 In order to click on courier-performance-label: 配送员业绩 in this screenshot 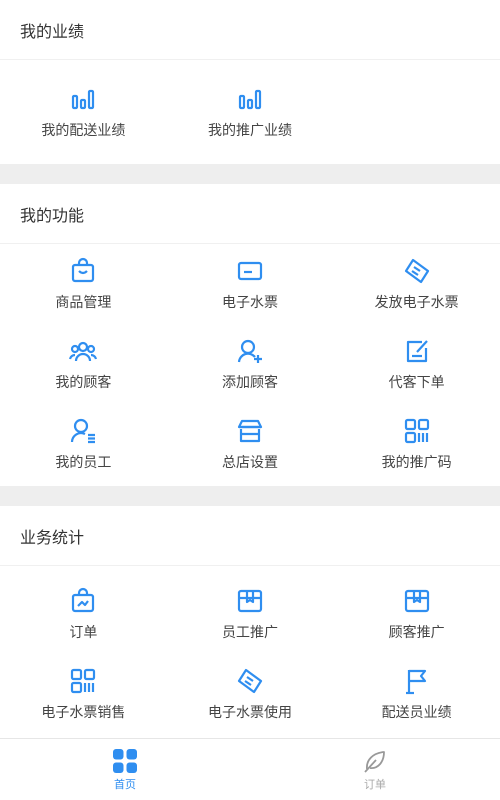, I will do `click(416, 713)`.